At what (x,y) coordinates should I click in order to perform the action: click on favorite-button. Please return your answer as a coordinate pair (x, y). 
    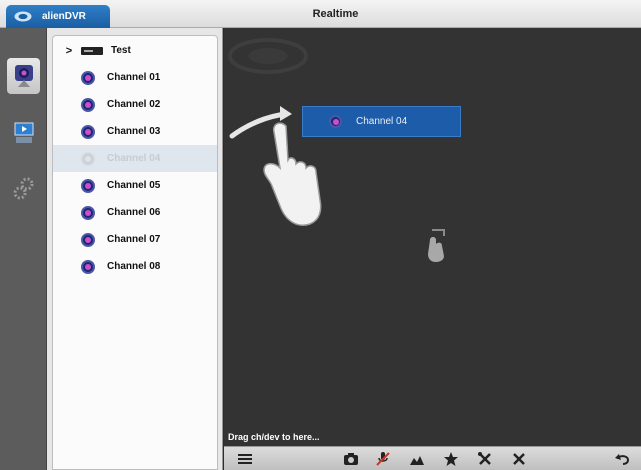
    Looking at the image, I should click on (451, 459).